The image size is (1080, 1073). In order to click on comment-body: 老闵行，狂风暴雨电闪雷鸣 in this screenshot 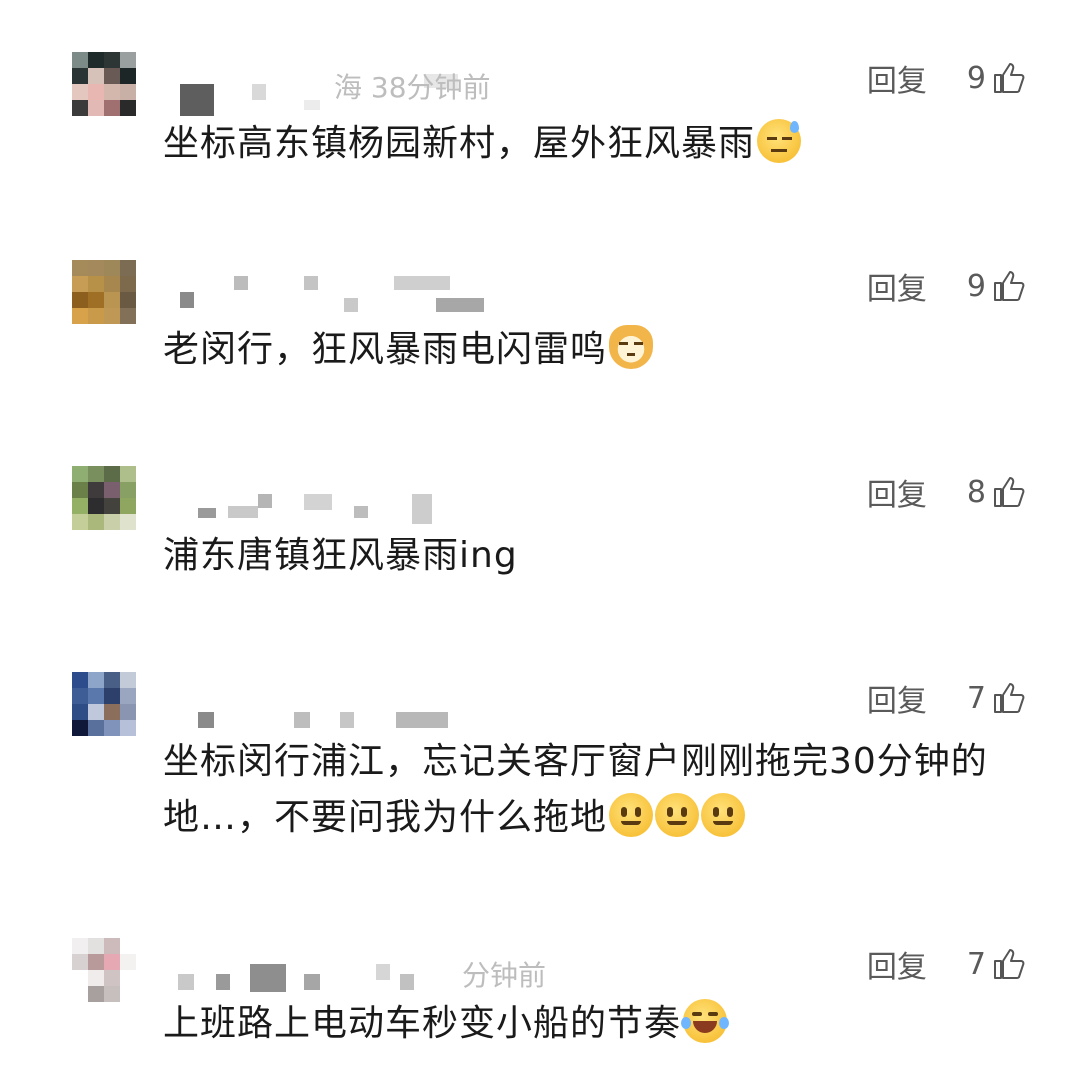, I will do `click(385, 349)`.